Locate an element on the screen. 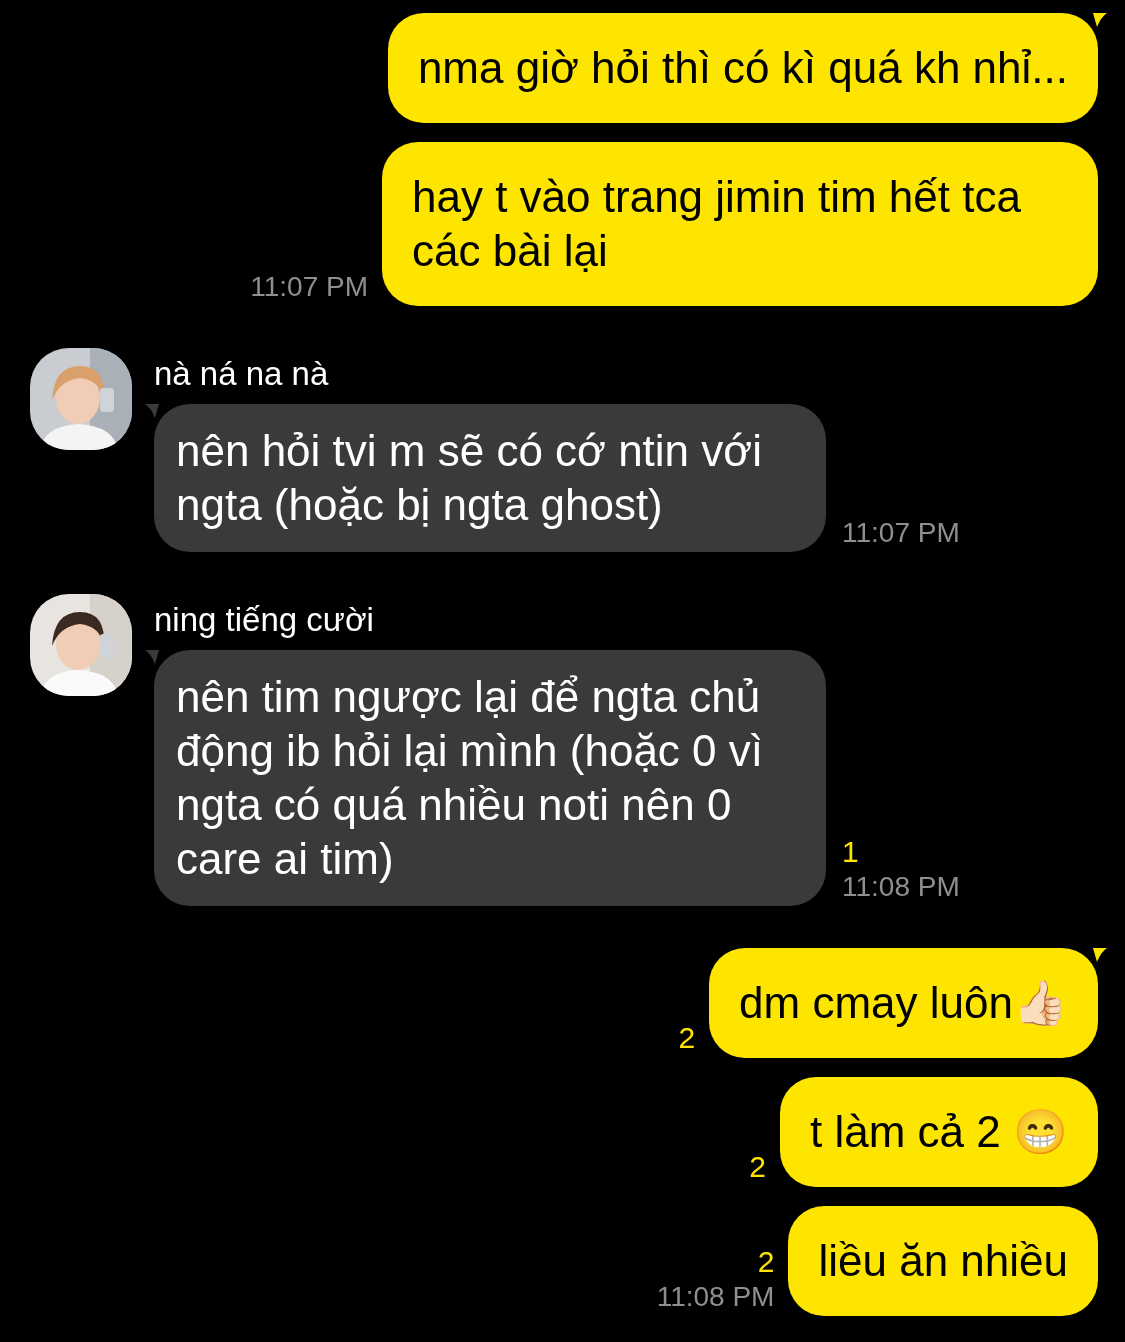  unread-count: 1 is located at coordinates (850, 852).